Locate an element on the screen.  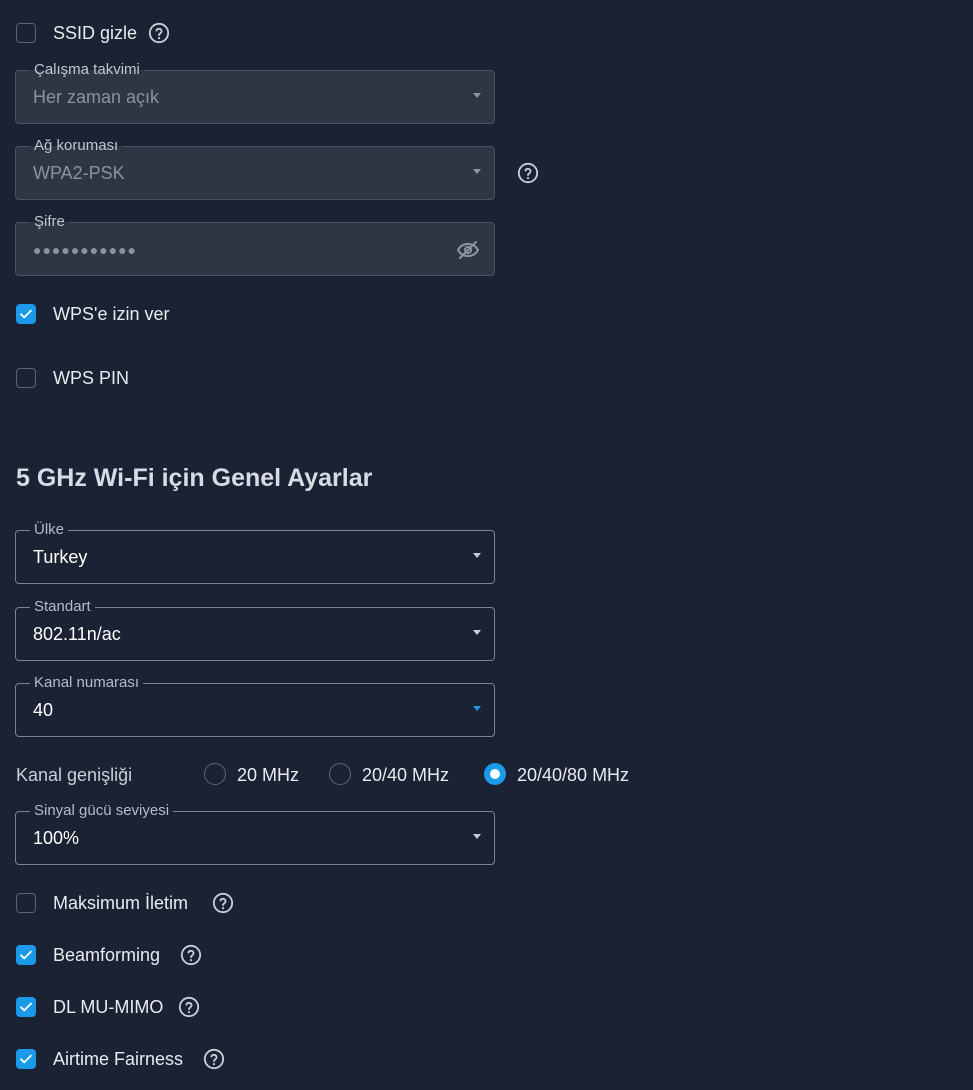
dl-mu-mimo-checkbox is located at coordinates (26, 1007).